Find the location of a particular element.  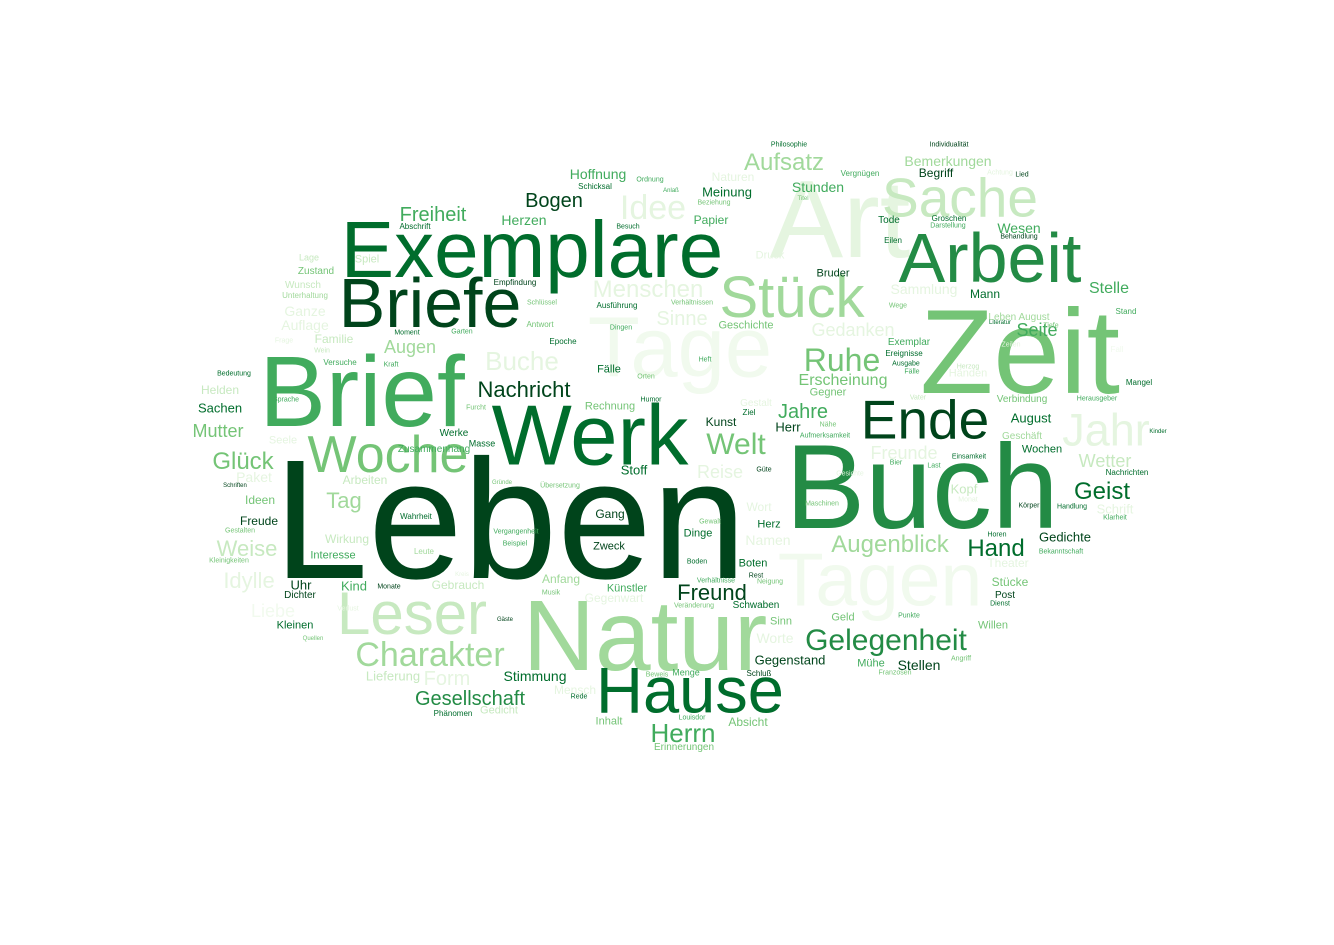

word-51: Hoffnung is located at coordinates (598, 174).